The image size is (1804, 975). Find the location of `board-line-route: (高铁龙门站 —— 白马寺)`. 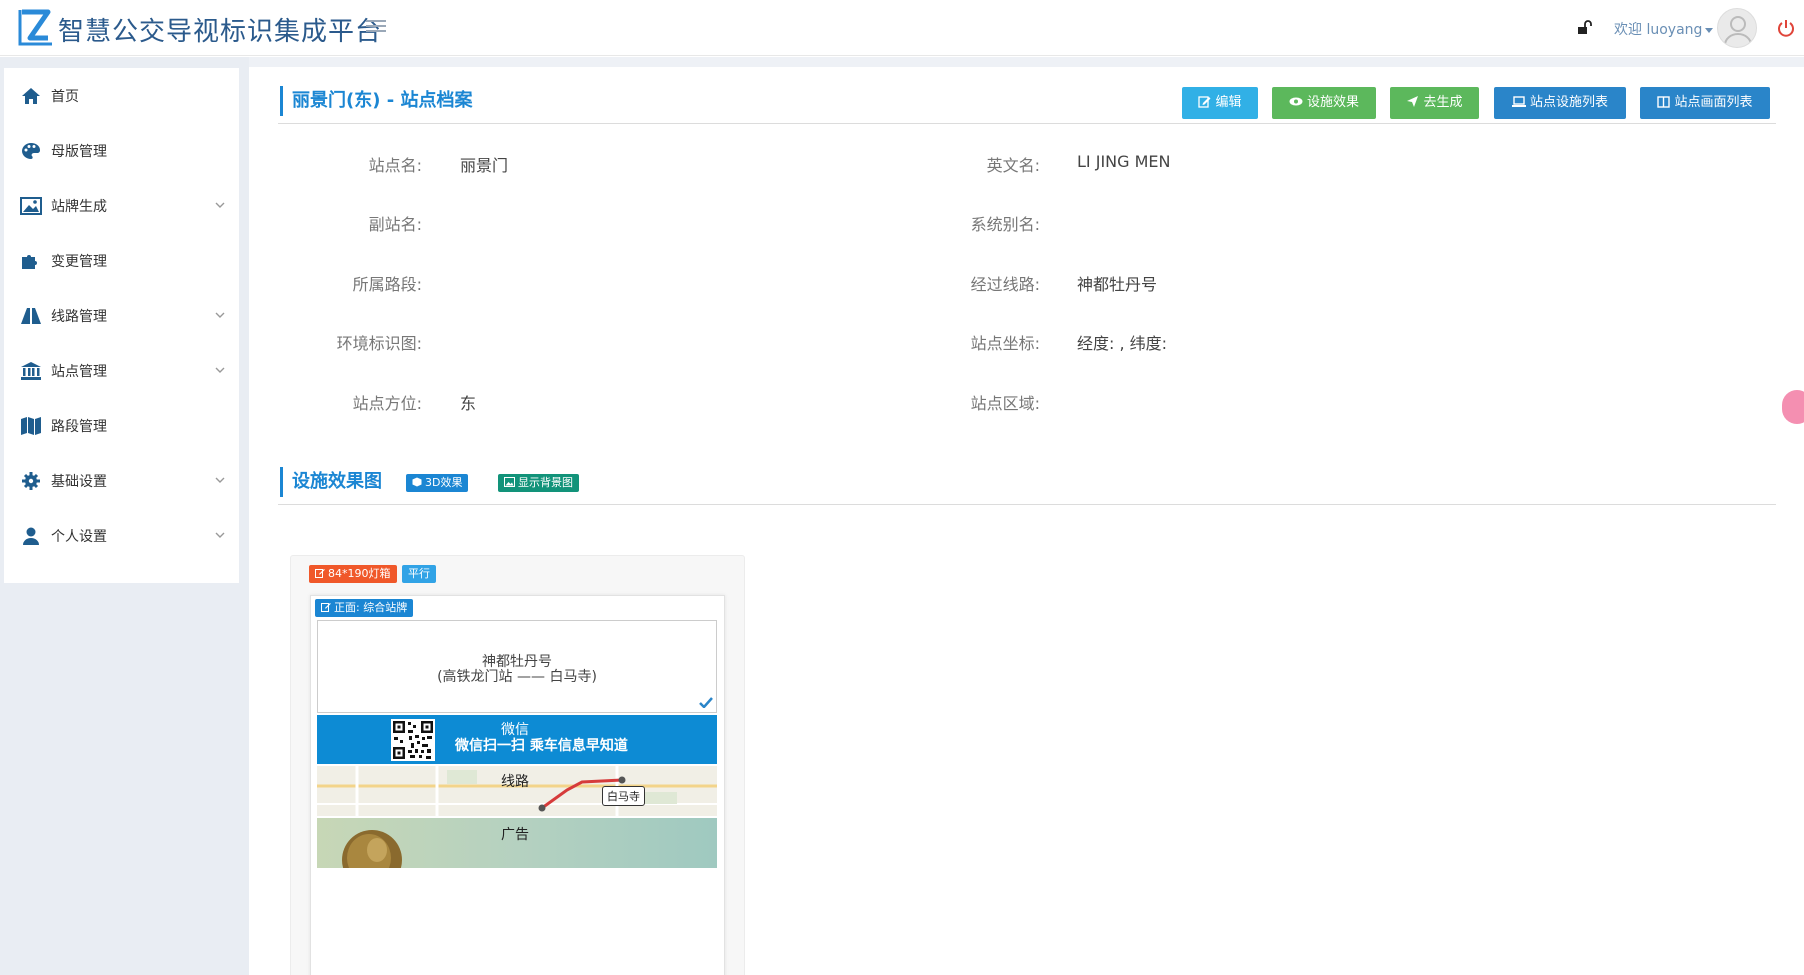

board-line-route: (高铁龙门站 —— 白马寺) is located at coordinates (517, 677).